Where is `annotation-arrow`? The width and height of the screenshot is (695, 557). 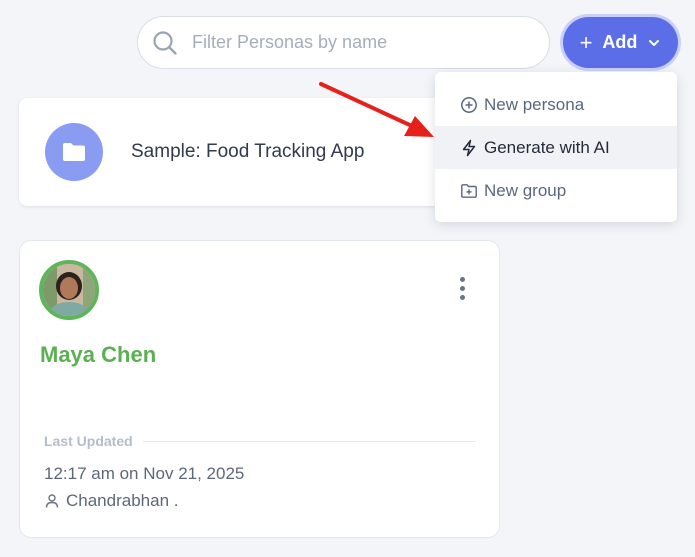 annotation-arrow is located at coordinates (376, 109).